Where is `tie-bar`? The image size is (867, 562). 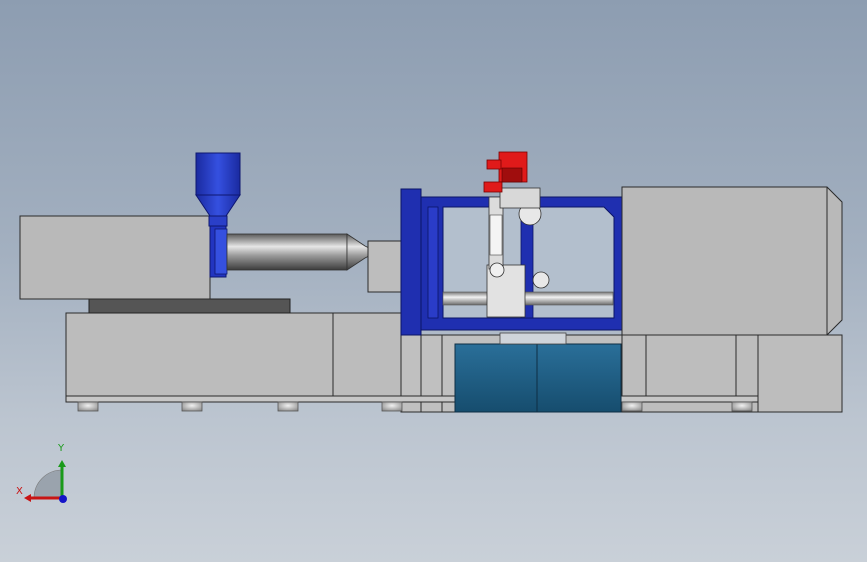
tie-bar is located at coordinates (528, 298).